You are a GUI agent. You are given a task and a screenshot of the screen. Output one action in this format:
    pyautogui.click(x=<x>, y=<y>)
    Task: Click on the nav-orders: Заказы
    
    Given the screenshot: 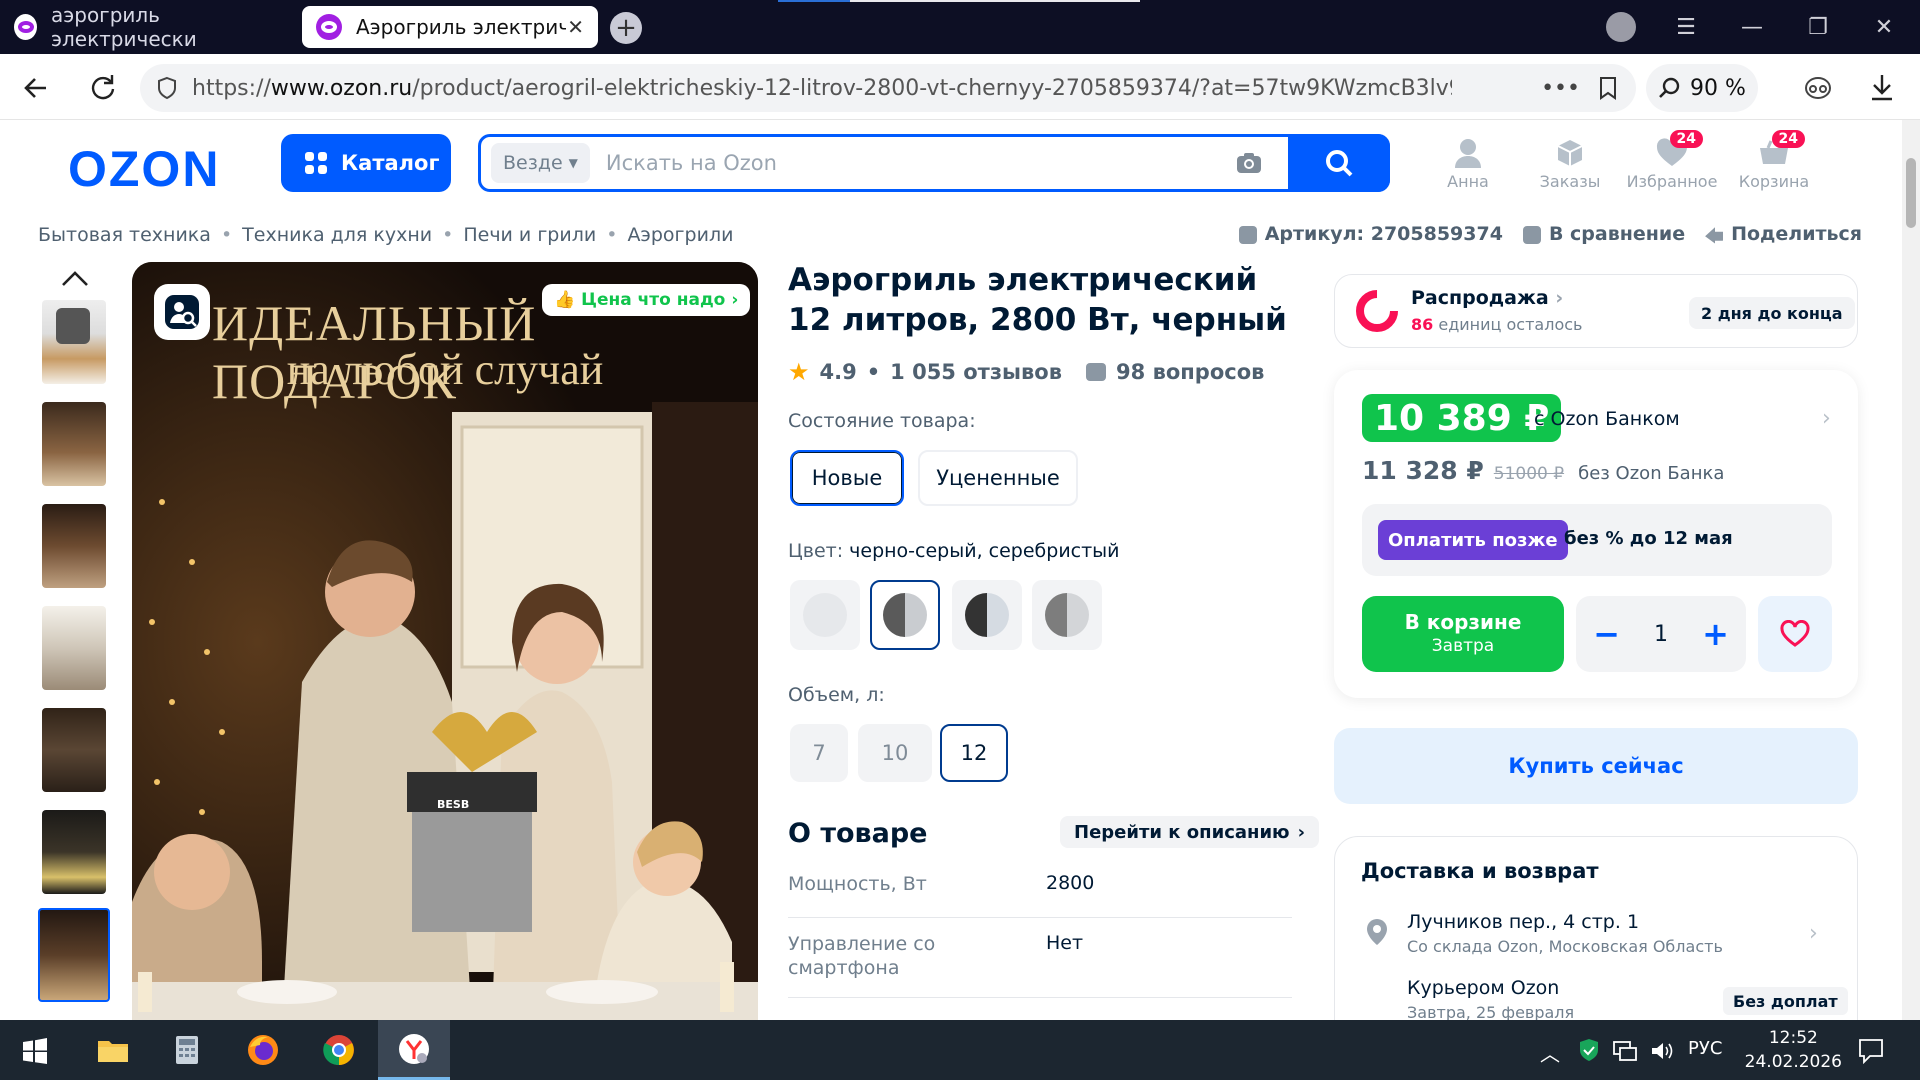 What is the action you would take?
    pyautogui.click(x=1570, y=164)
    